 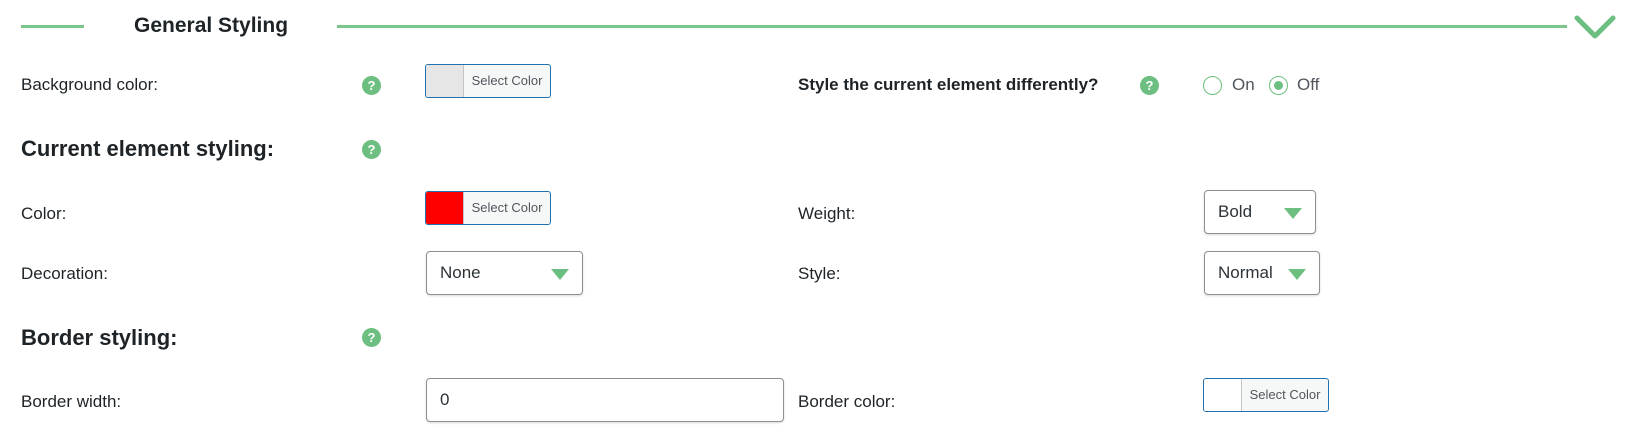 What do you see at coordinates (952, 26) in the screenshot?
I see `header-line-right` at bounding box center [952, 26].